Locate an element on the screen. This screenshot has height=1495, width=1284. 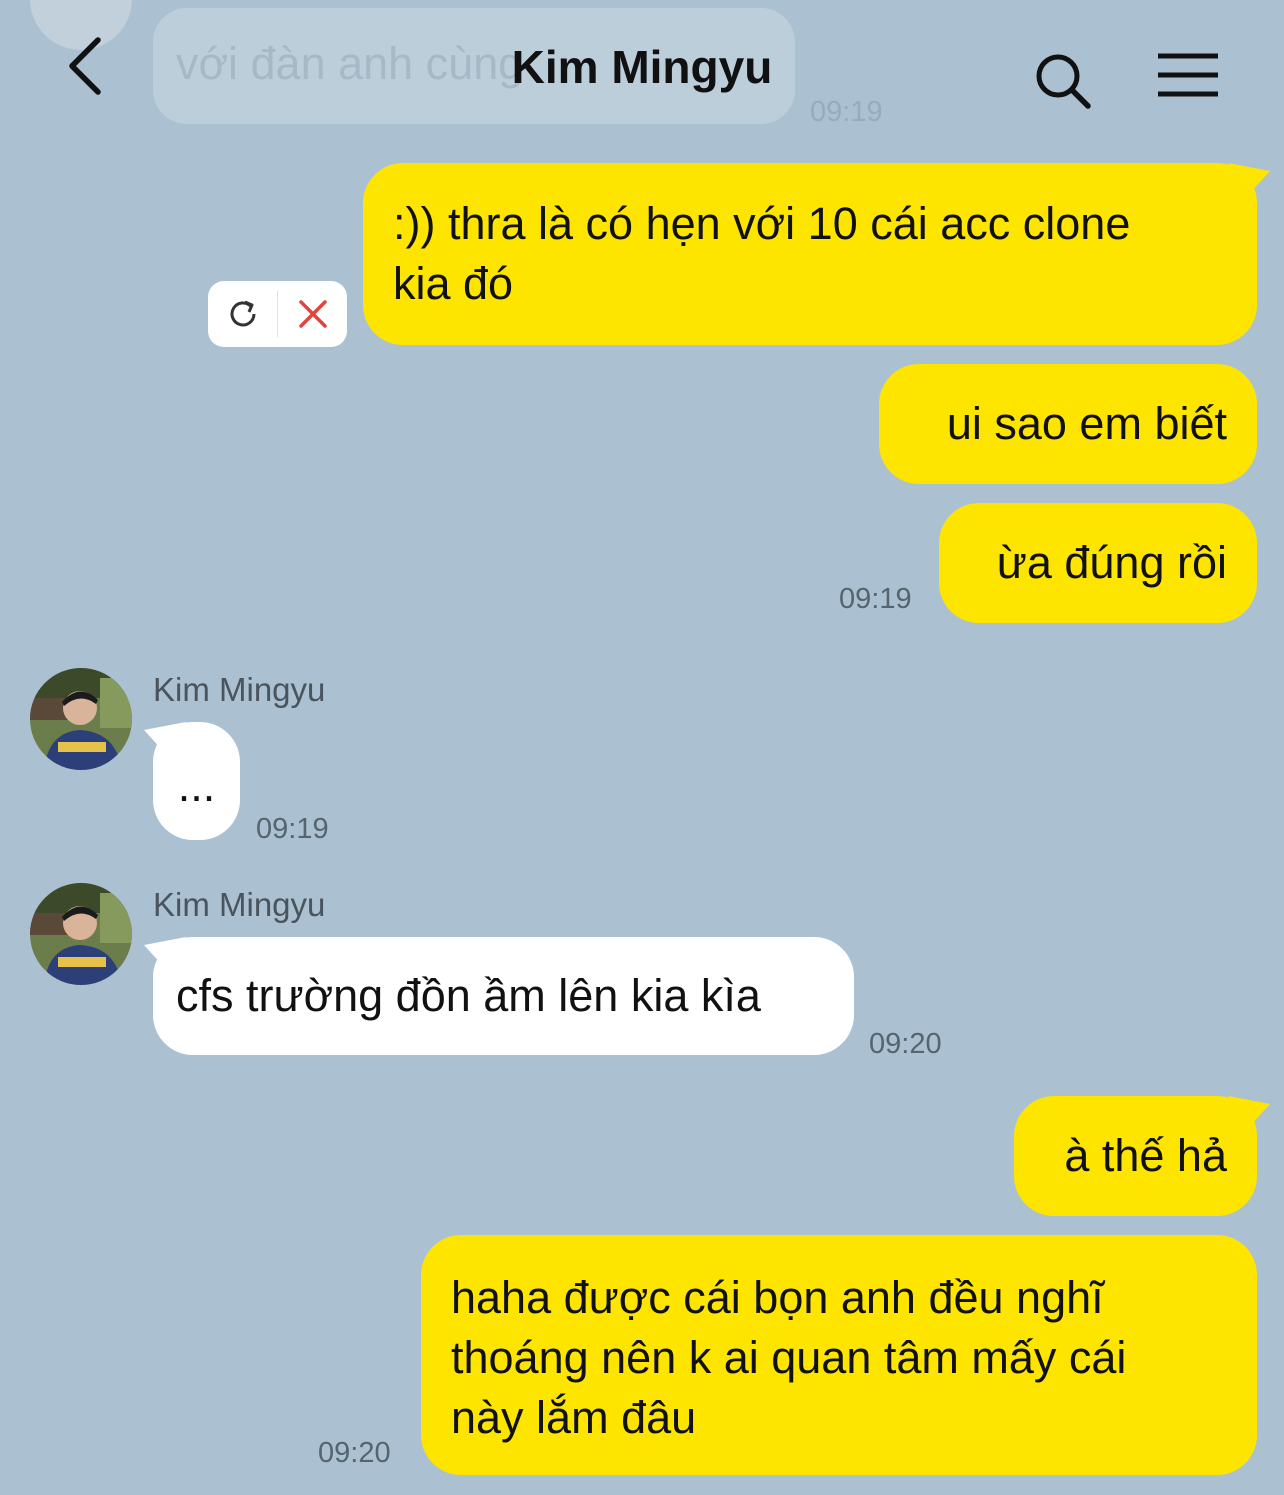
delete-icon is located at coordinates (312, 314).